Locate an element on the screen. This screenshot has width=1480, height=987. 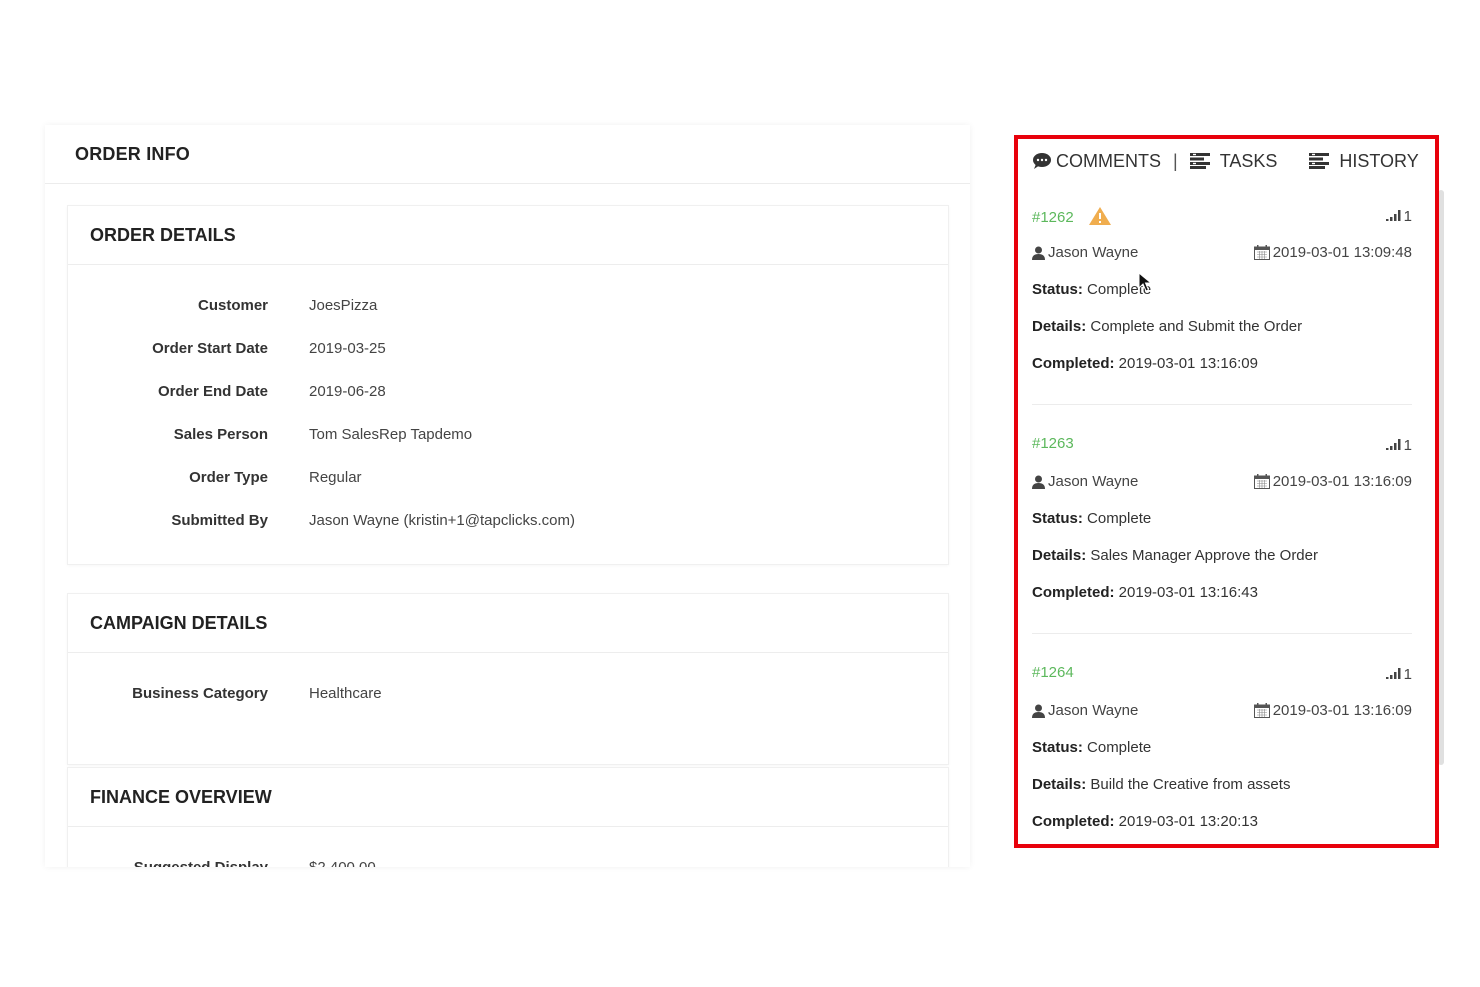
tab-comments-label: COMMENTS is located at coordinates (1108, 160).